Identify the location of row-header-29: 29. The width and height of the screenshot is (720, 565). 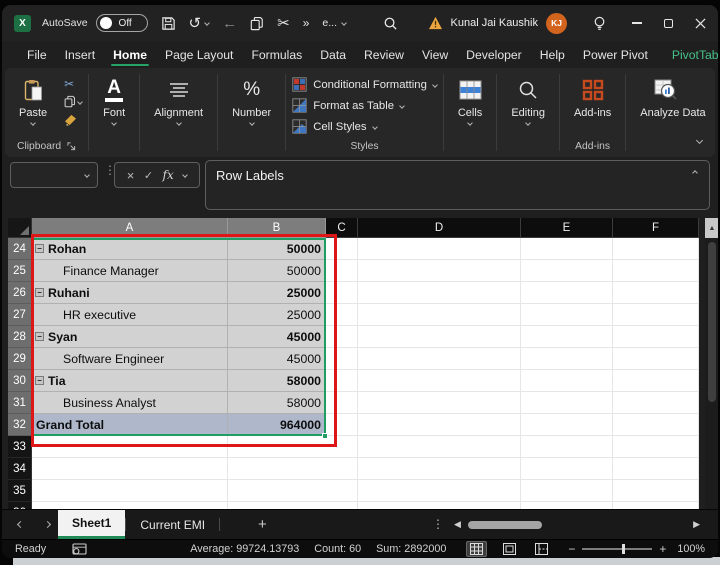
(20, 359).